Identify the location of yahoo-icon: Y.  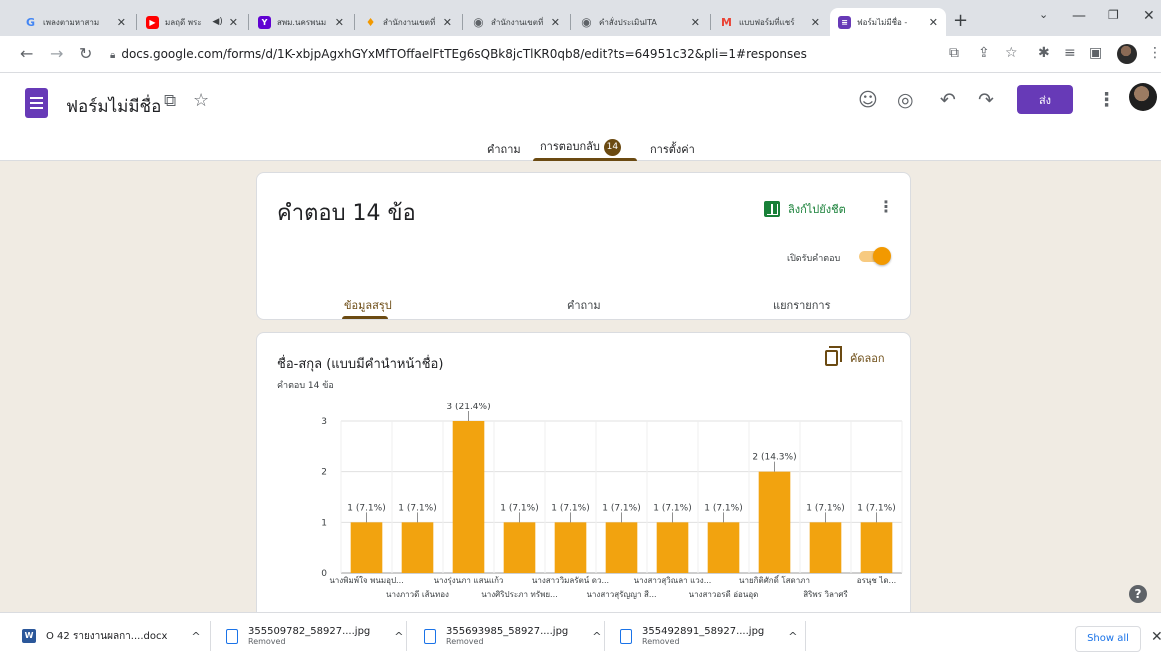
(264, 22).